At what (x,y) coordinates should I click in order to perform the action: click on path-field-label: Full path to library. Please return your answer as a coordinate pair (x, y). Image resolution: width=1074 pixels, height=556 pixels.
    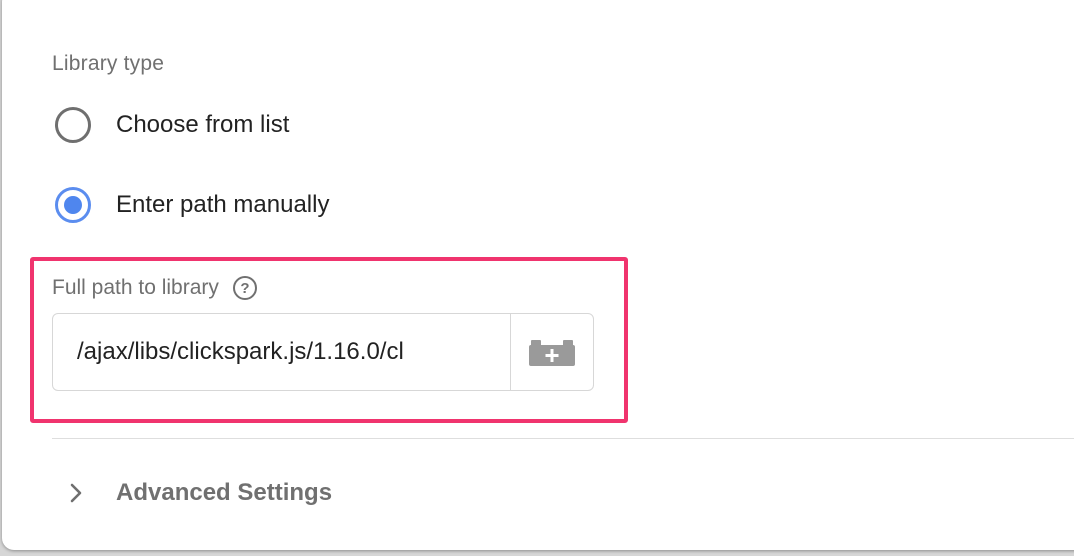
    Looking at the image, I should click on (135, 287).